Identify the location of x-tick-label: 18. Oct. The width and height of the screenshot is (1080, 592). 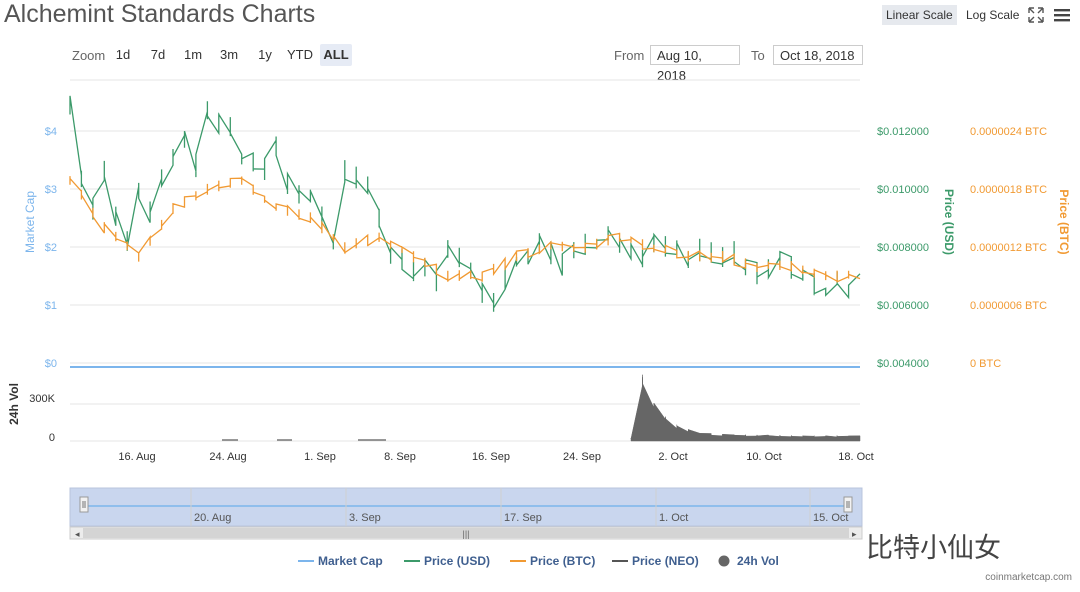
(855, 457).